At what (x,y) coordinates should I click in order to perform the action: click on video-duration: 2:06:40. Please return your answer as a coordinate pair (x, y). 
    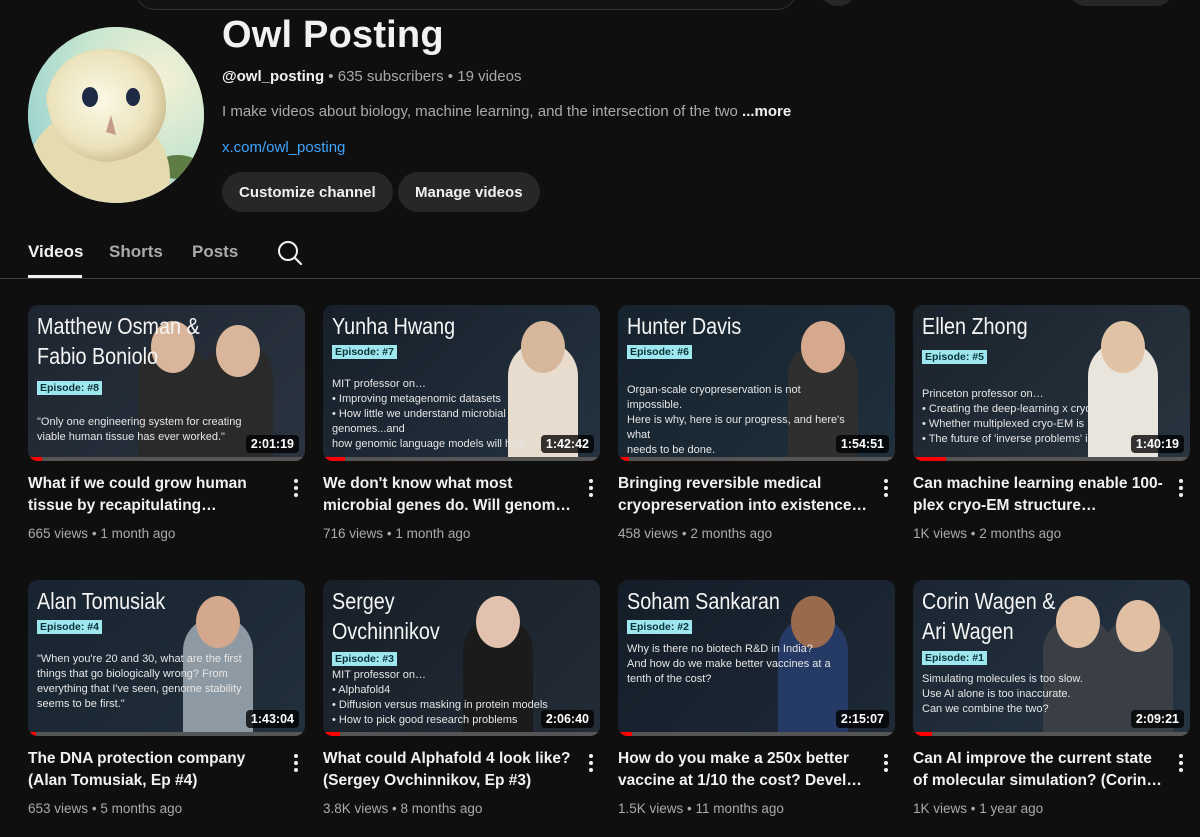
    Looking at the image, I should click on (567, 719).